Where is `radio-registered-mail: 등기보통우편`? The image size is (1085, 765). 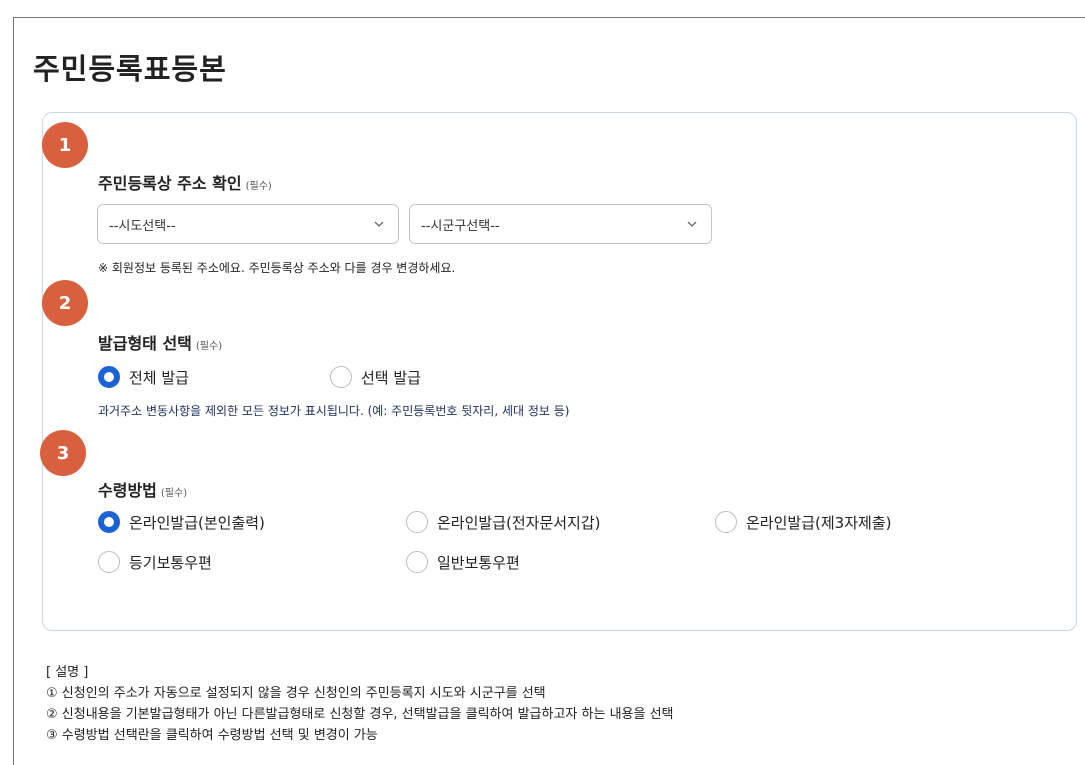 radio-registered-mail: 등기보통우편 is located at coordinates (155, 562).